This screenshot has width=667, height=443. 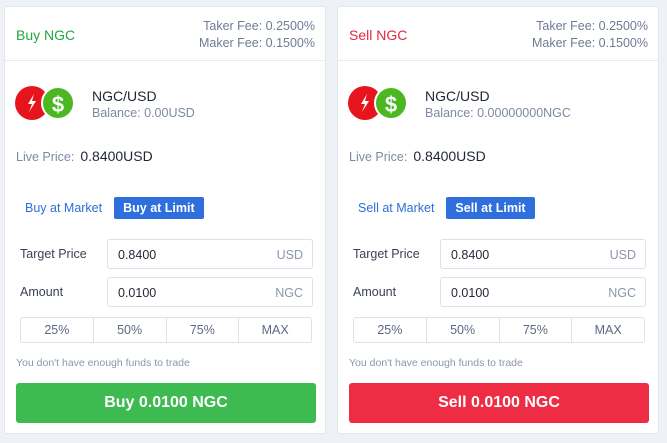 I want to click on buy-pct-50-button: 50%, so click(x=130, y=330).